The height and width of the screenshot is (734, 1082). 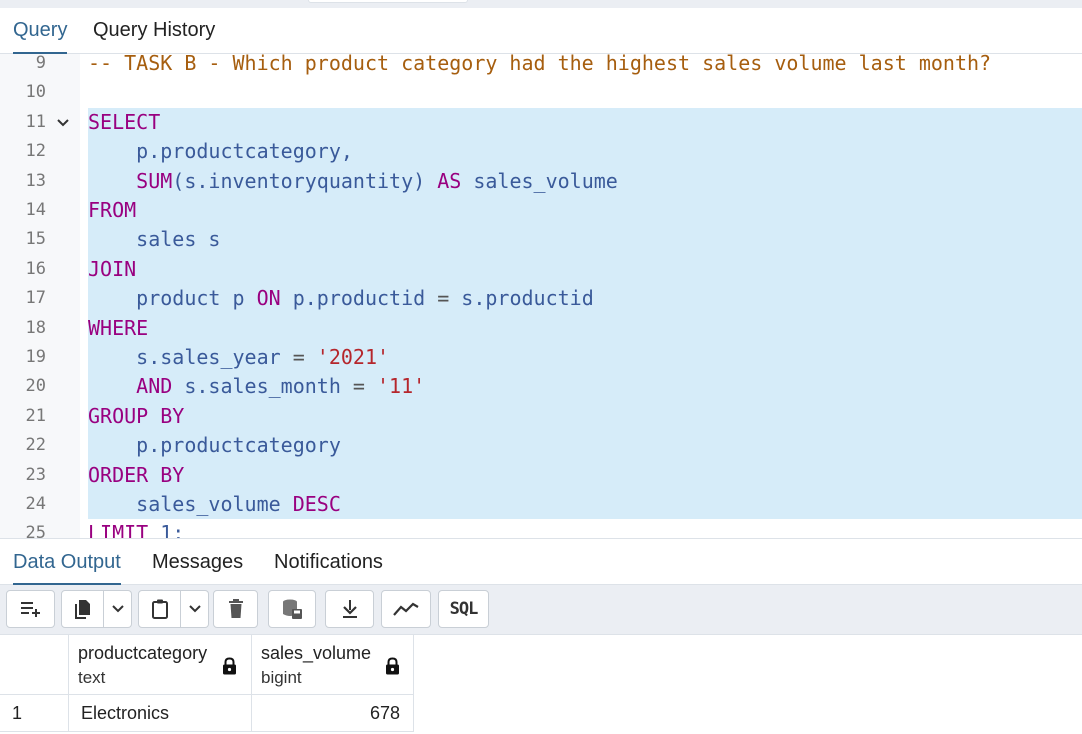 What do you see at coordinates (541, 269) in the screenshot?
I see `code-line: 16 JOIN` at bounding box center [541, 269].